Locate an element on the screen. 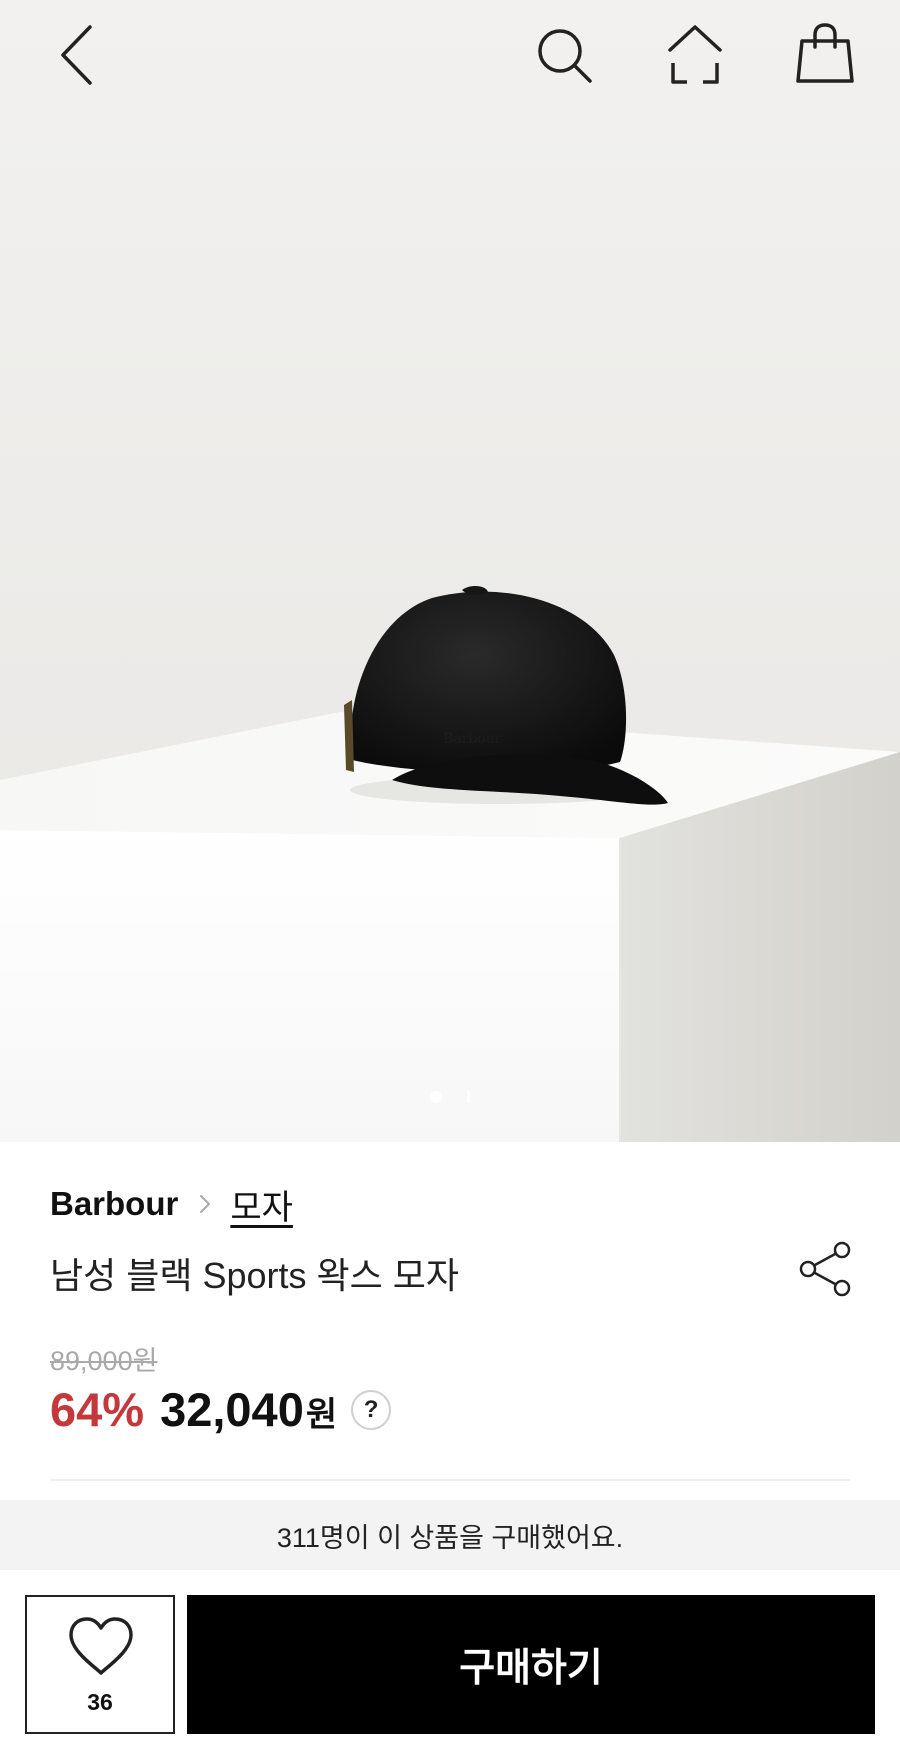  shopping-bag-icon is located at coordinates (825, 53).